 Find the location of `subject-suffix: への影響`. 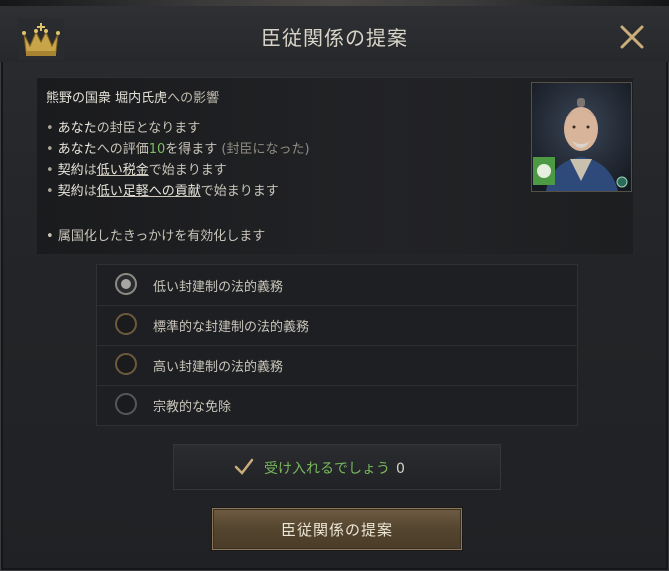

subject-suffix: への影響 is located at coordinates (193, 98).